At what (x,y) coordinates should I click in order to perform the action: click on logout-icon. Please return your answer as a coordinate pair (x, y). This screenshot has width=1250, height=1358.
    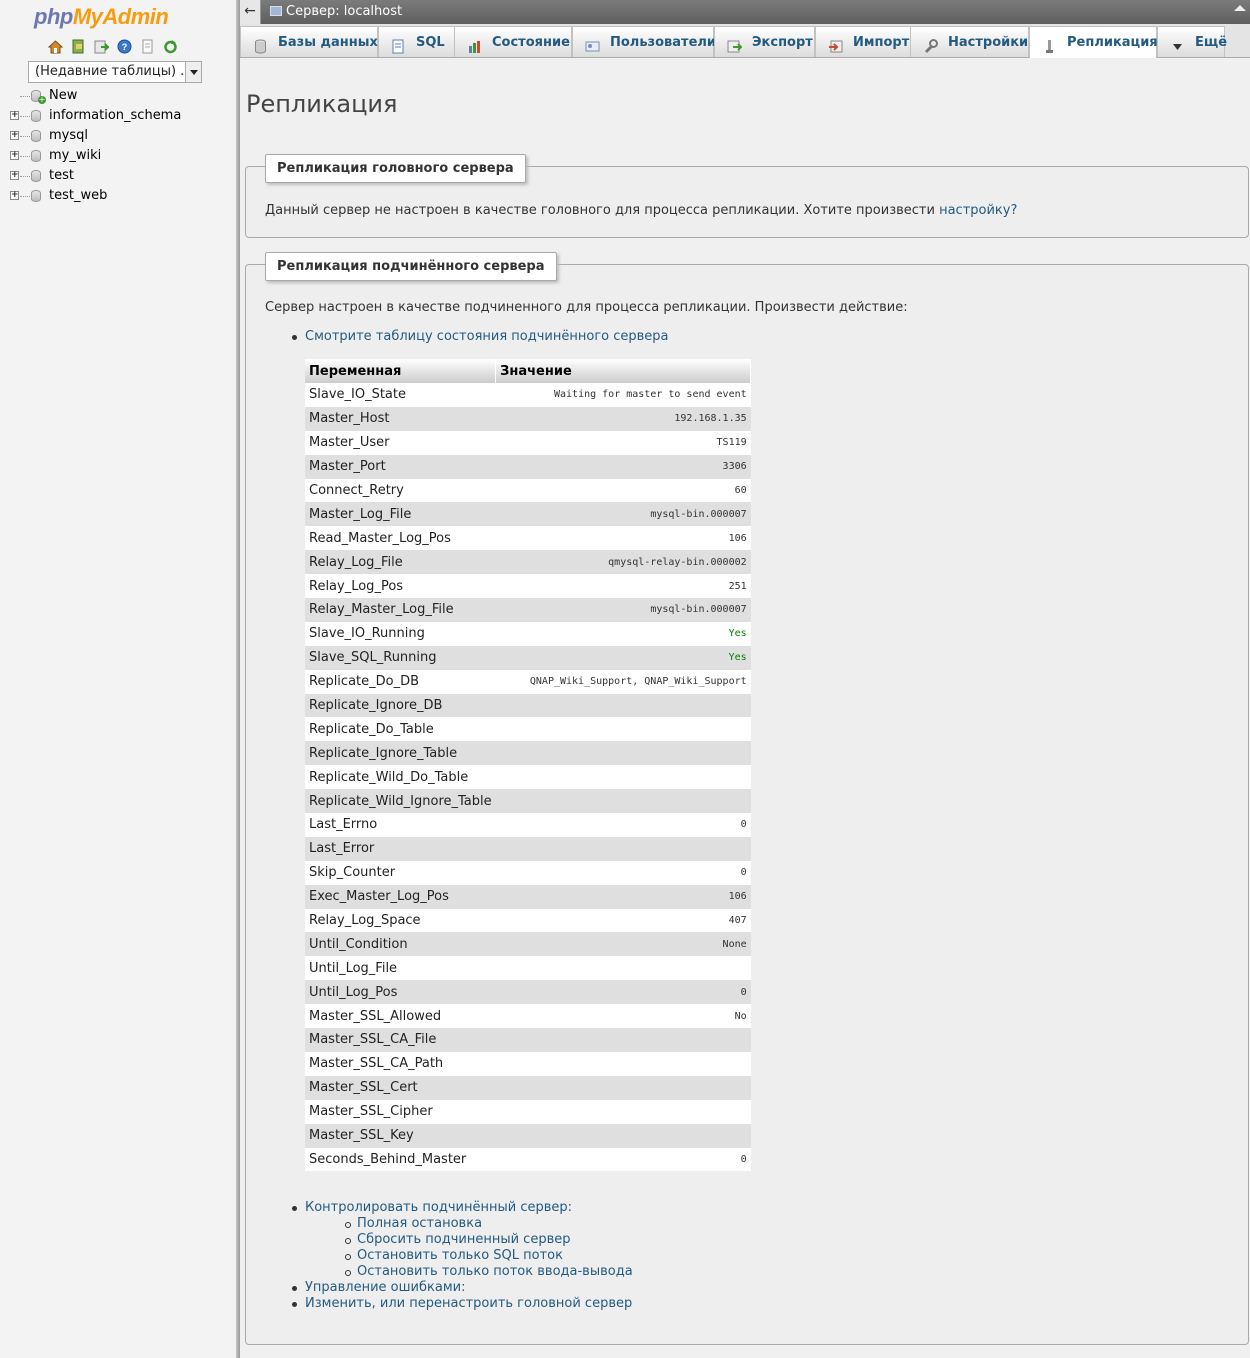
    Looking at the image, I should click on (78, 46).